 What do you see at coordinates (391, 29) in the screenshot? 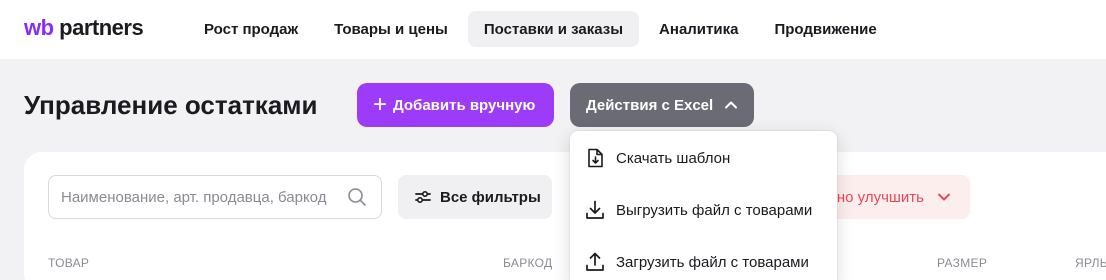
I see `nav-item-products-prices: Товары и цены` at bounding box center [391, 29].